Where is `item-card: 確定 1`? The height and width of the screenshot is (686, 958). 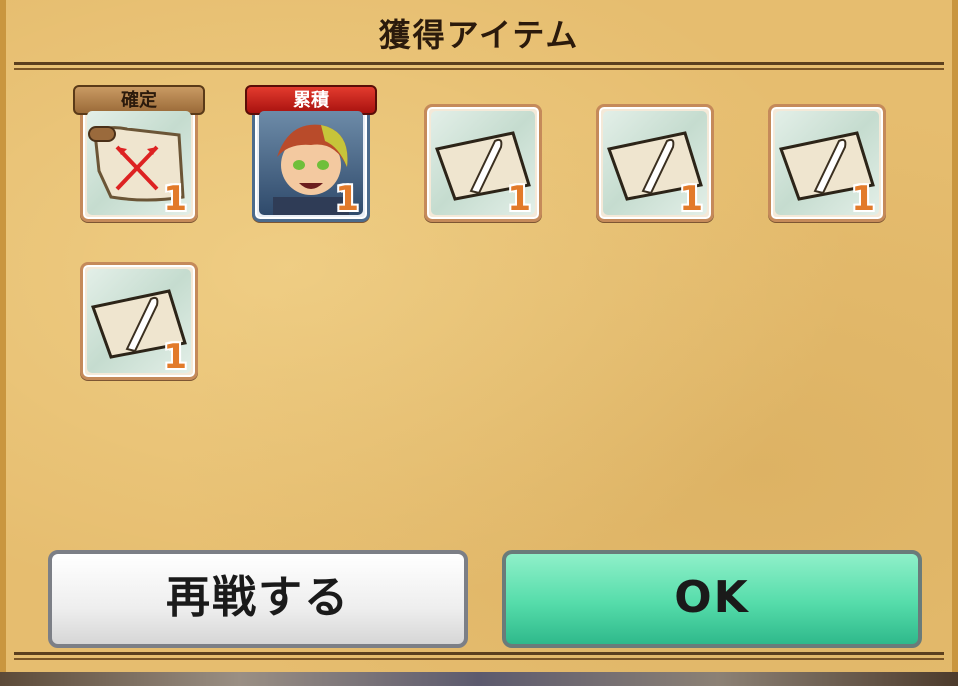 item-card: 確定 1 is located at coordinates (139, 153).